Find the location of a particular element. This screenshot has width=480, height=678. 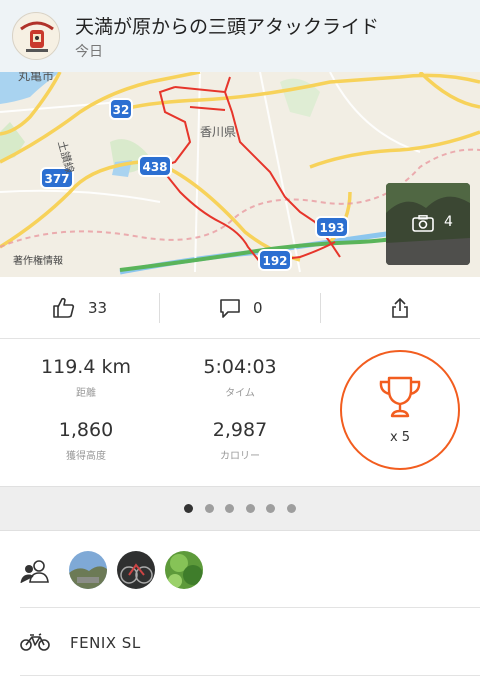

gear-name: FENIX SL is located at coordinates (105, 643).